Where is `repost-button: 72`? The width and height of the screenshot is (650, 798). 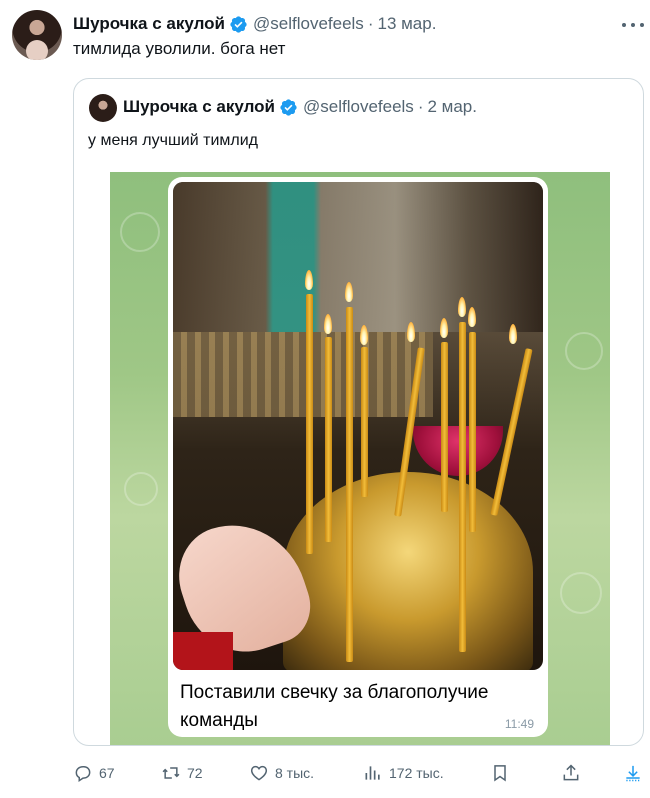
repost-button: 72 is located at coordinates (182, 773).